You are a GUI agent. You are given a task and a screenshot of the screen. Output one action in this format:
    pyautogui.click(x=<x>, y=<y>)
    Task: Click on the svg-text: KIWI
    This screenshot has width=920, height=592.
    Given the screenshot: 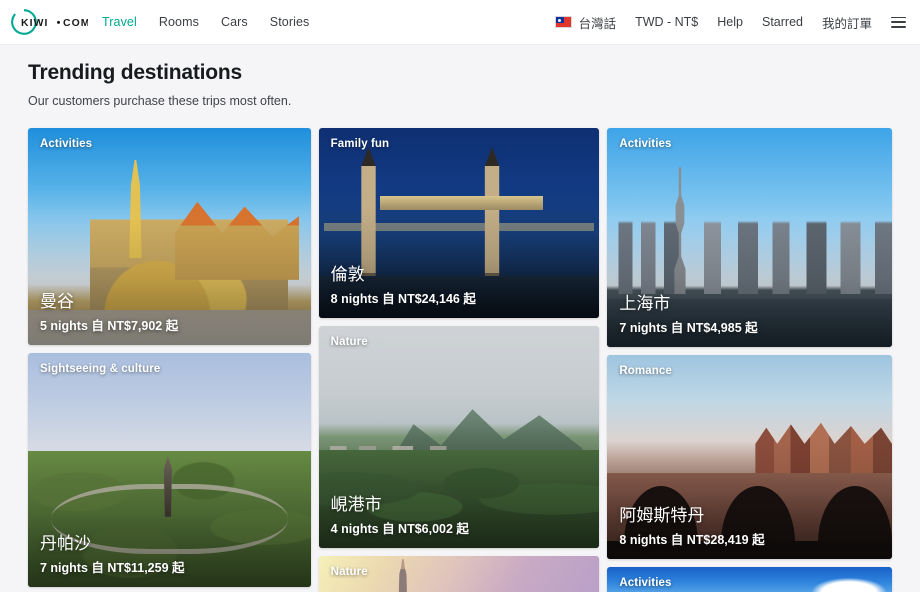 What is the action you would take?
    pyautogui.click(x=35, y=23)
    